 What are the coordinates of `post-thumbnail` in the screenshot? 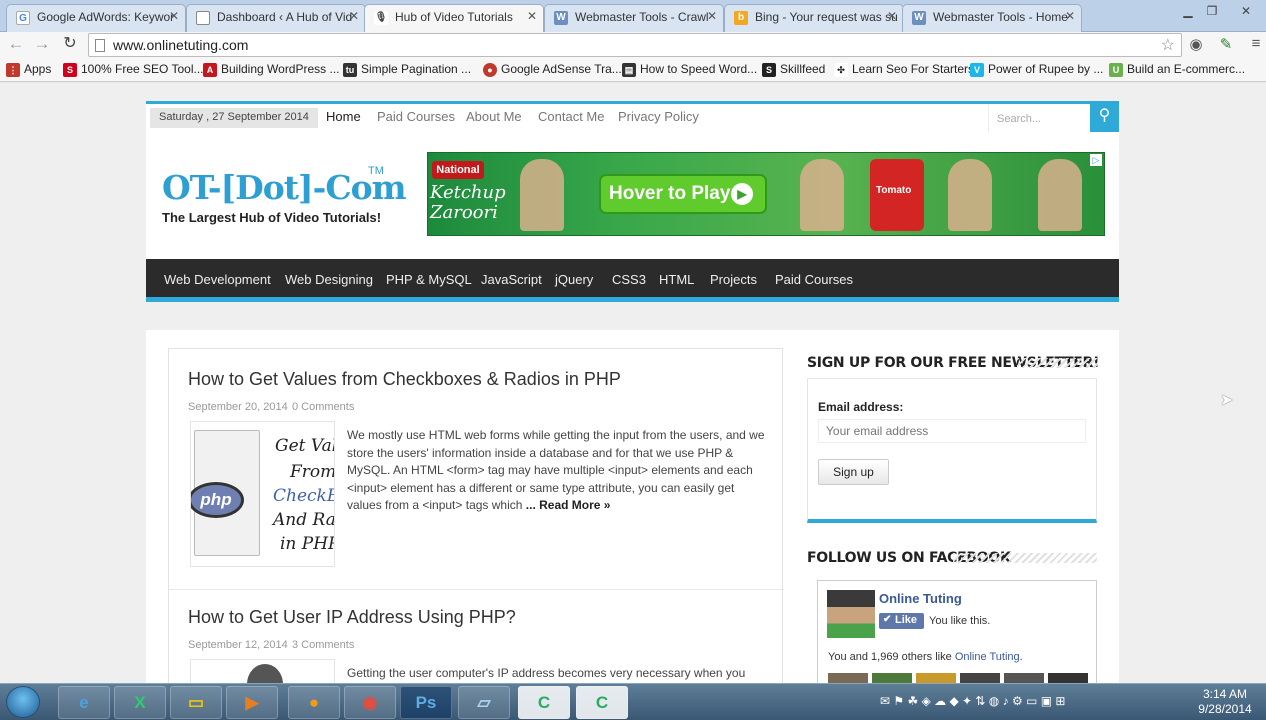 It's located at (262, 671).